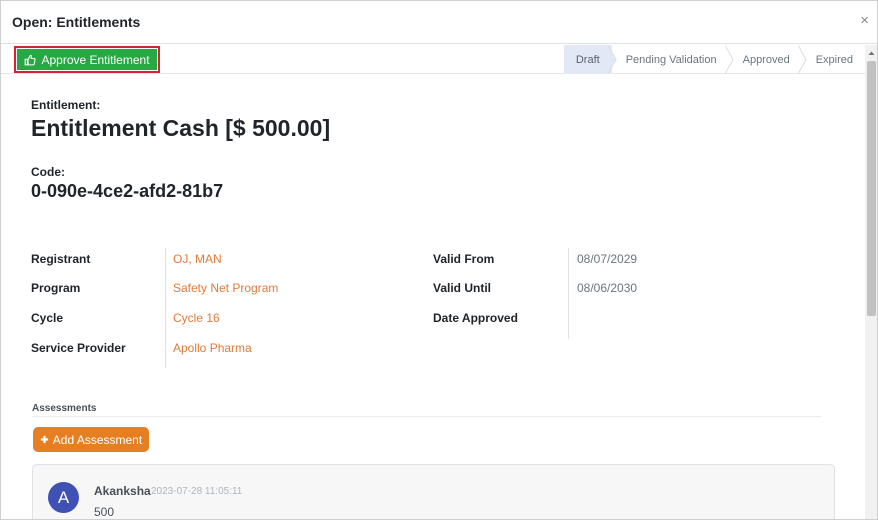 Image resolution: width=878 pixels, height=520 pixels. I want to click on assessment-item: A Akanksha 2023-07-28 11:05:11 500, so click(433, 491).